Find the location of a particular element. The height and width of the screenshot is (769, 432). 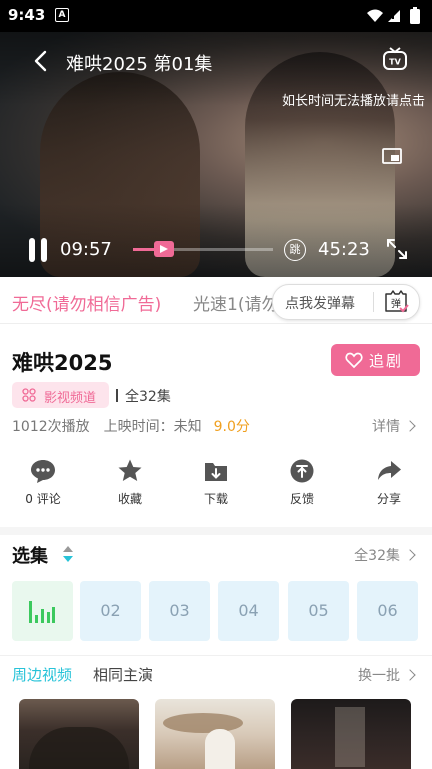

sort-icon is located at coordinates (68, 554).